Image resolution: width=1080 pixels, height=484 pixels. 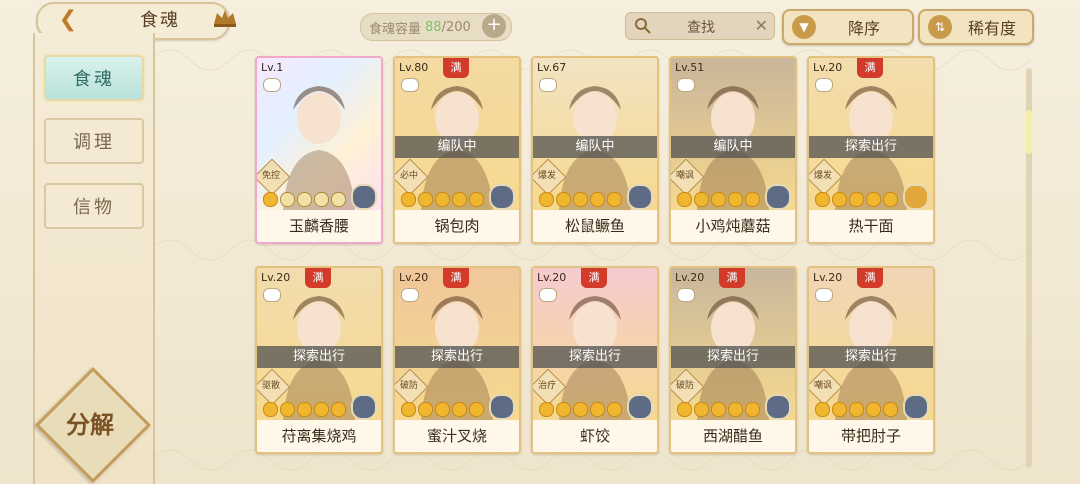 I want to click on sort-by-button: ⇅ 稀有度, so click(x=976, y=27).